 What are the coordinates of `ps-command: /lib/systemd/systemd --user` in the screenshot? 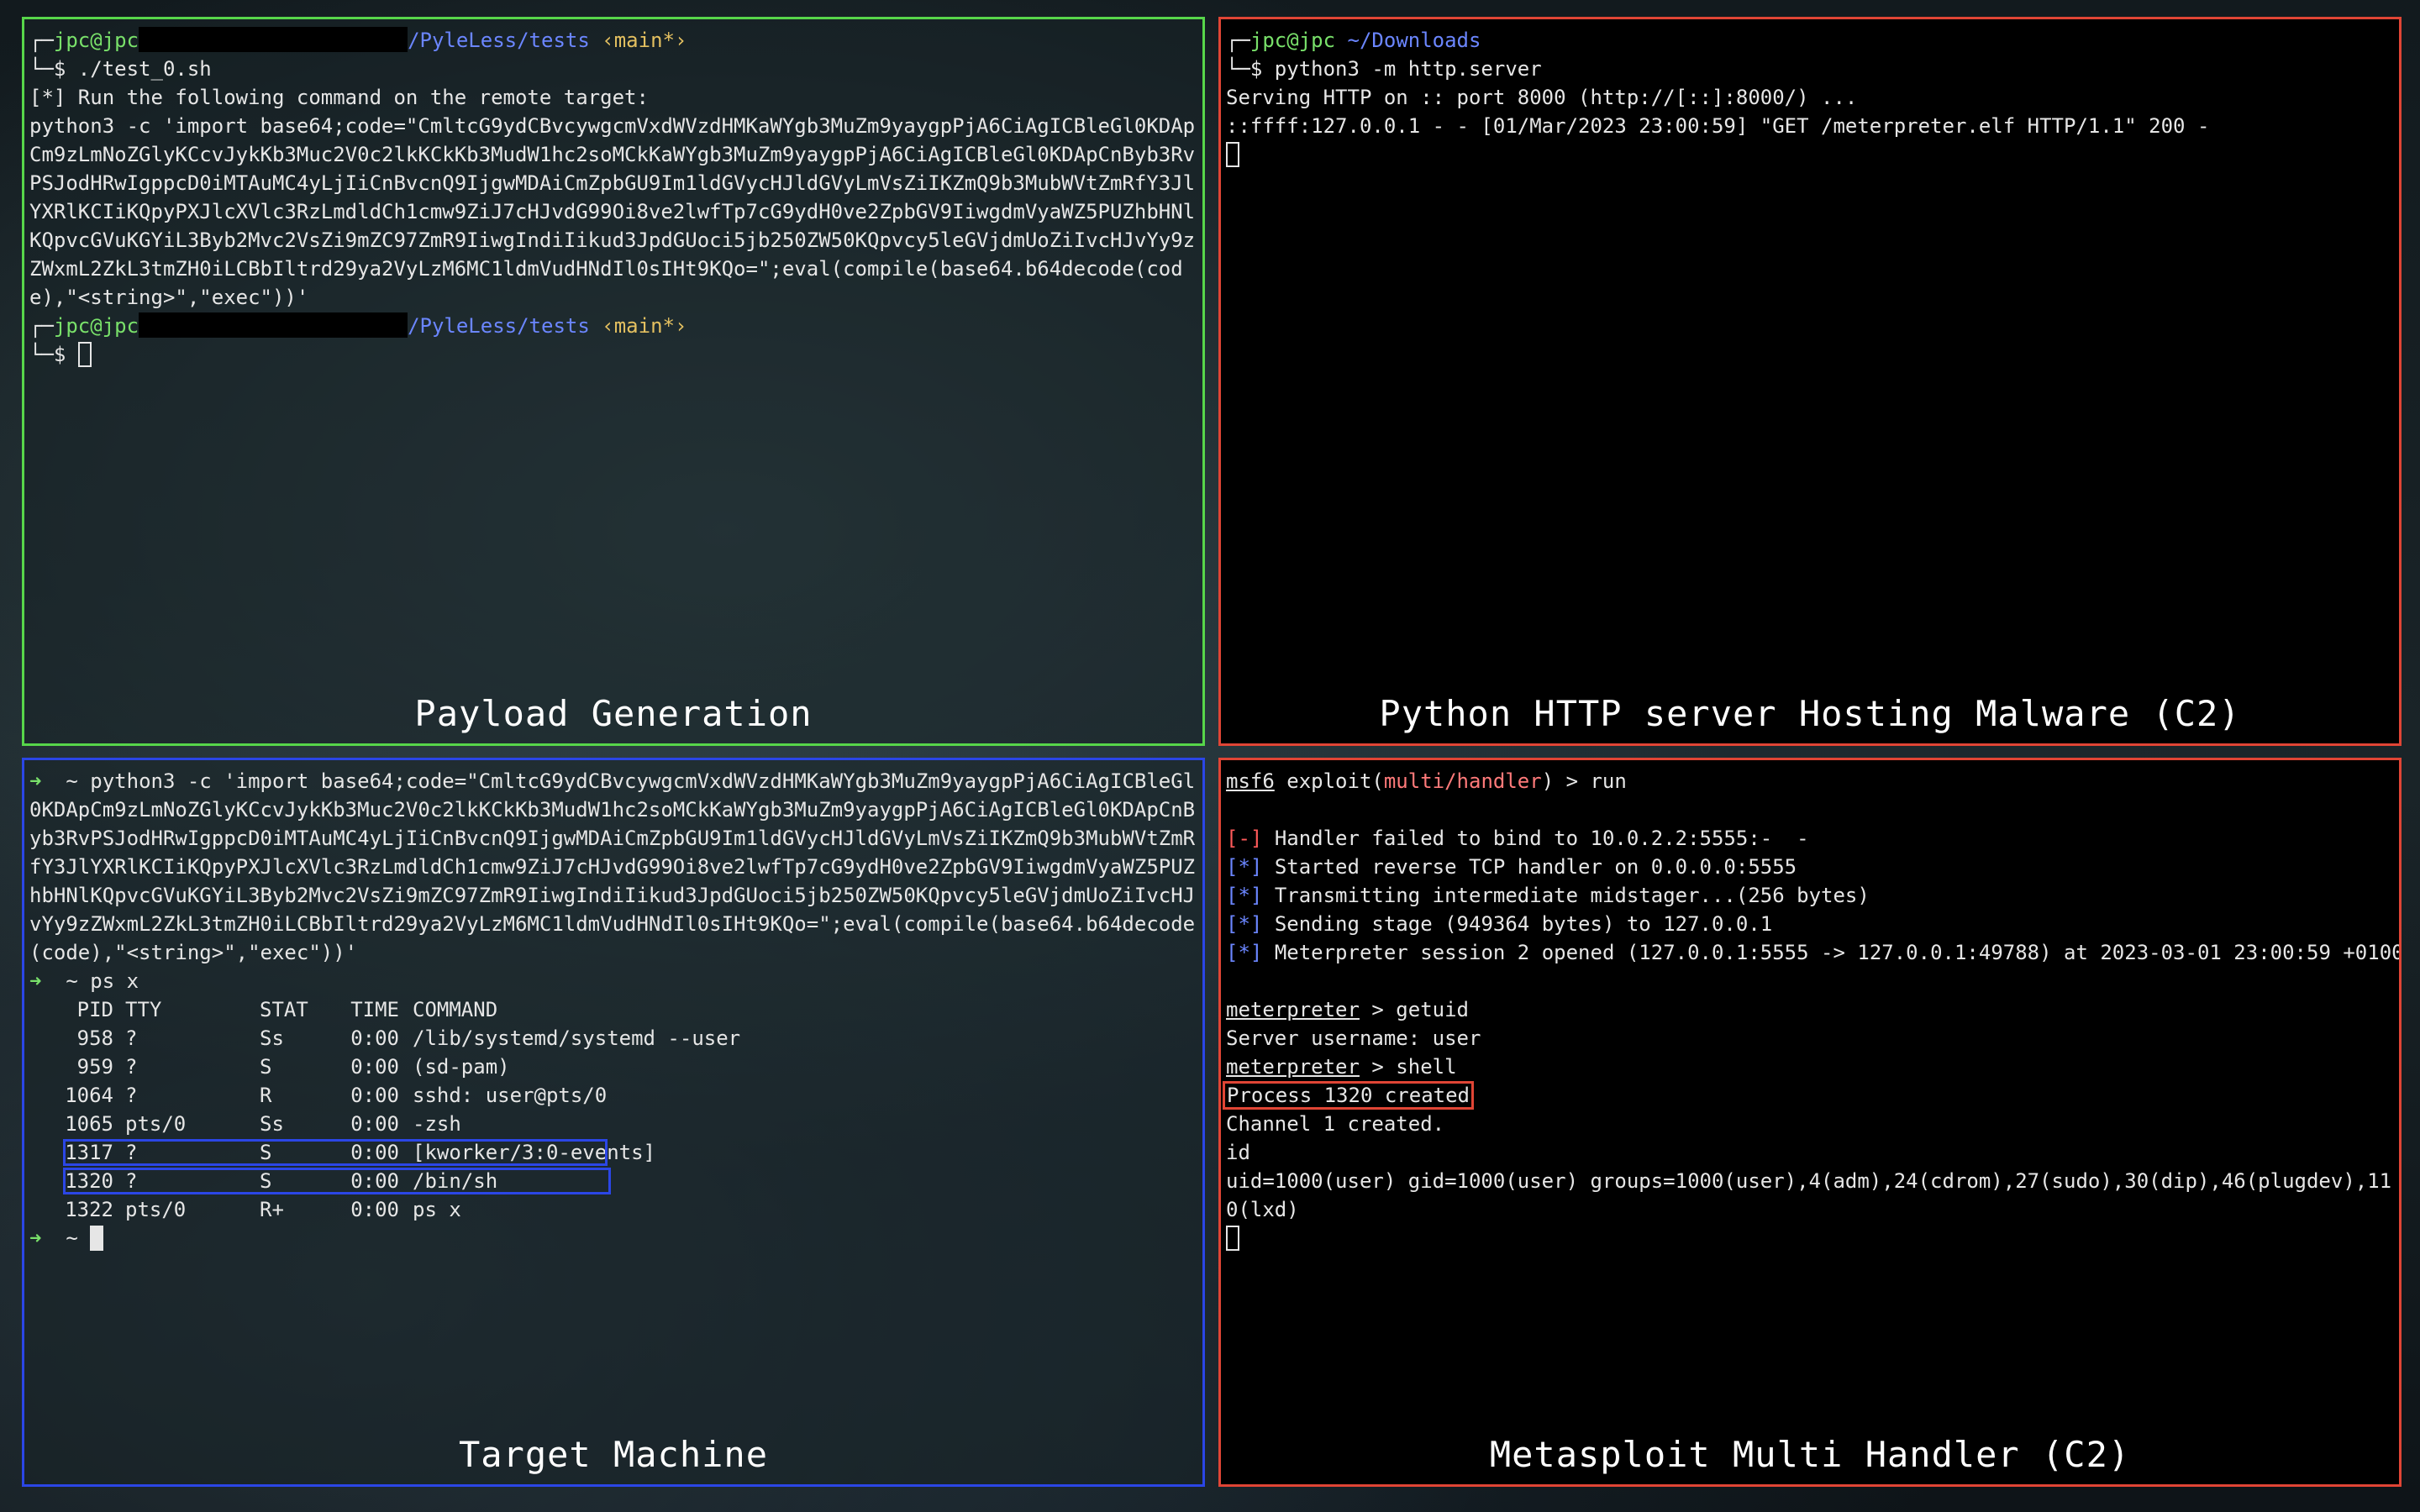 It's located at (577, 1038).